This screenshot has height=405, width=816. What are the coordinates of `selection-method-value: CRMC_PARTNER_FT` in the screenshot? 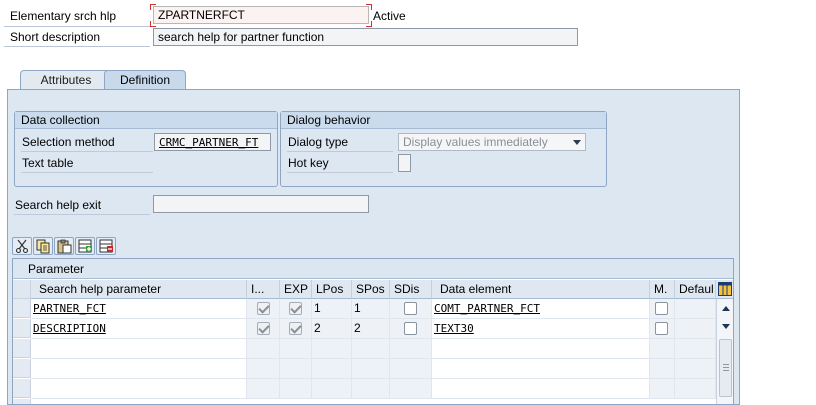 It's located at (208, 142).